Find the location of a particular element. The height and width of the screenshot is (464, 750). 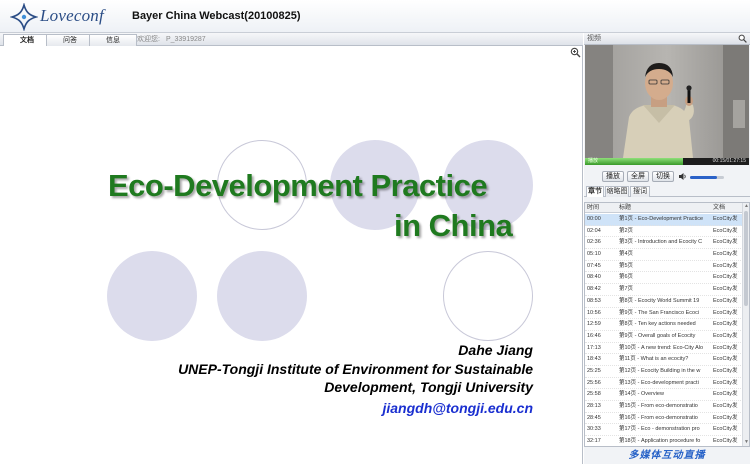

chapter-title: 第8页 - Ecocity World Summit 19 is located at coordinates (659, 300).